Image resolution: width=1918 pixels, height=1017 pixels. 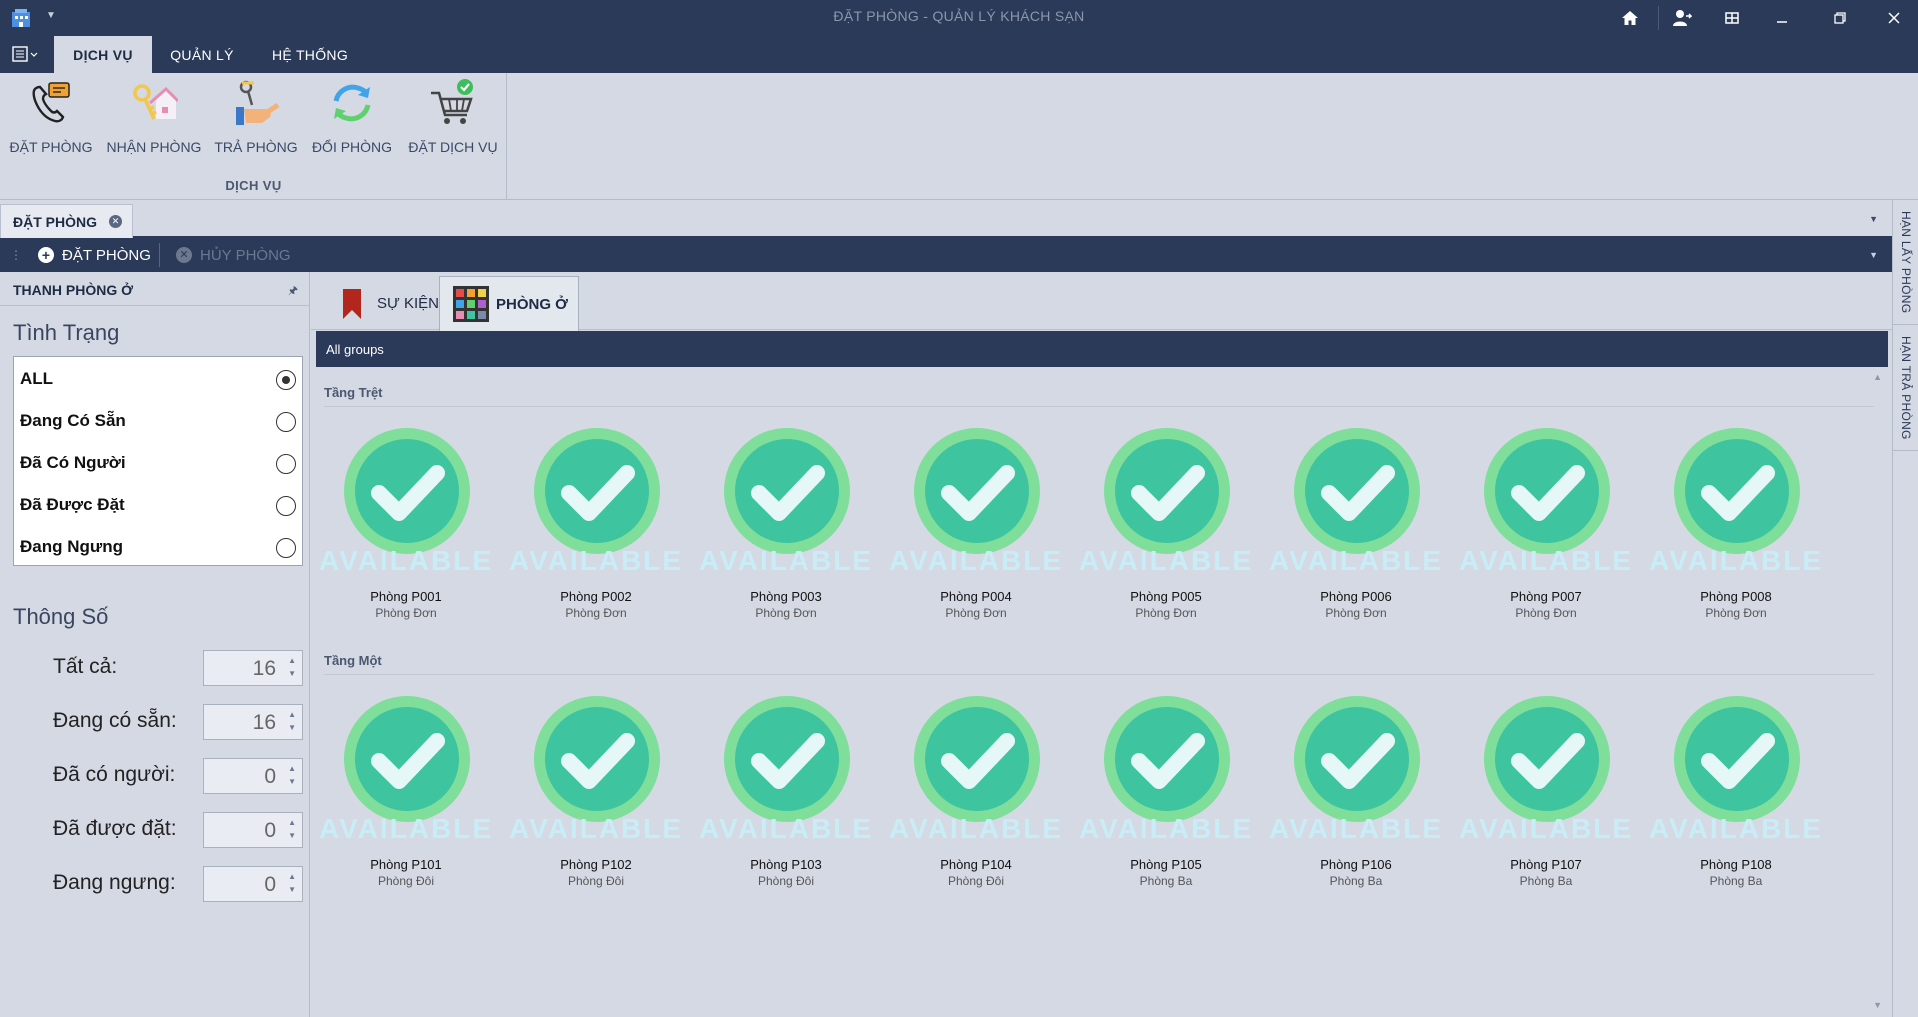 What do you see at coordinates (1877, 1005) in the screenshot?
I see `scroll-down-icon: ▼` at bounding box center [1877, 1005].